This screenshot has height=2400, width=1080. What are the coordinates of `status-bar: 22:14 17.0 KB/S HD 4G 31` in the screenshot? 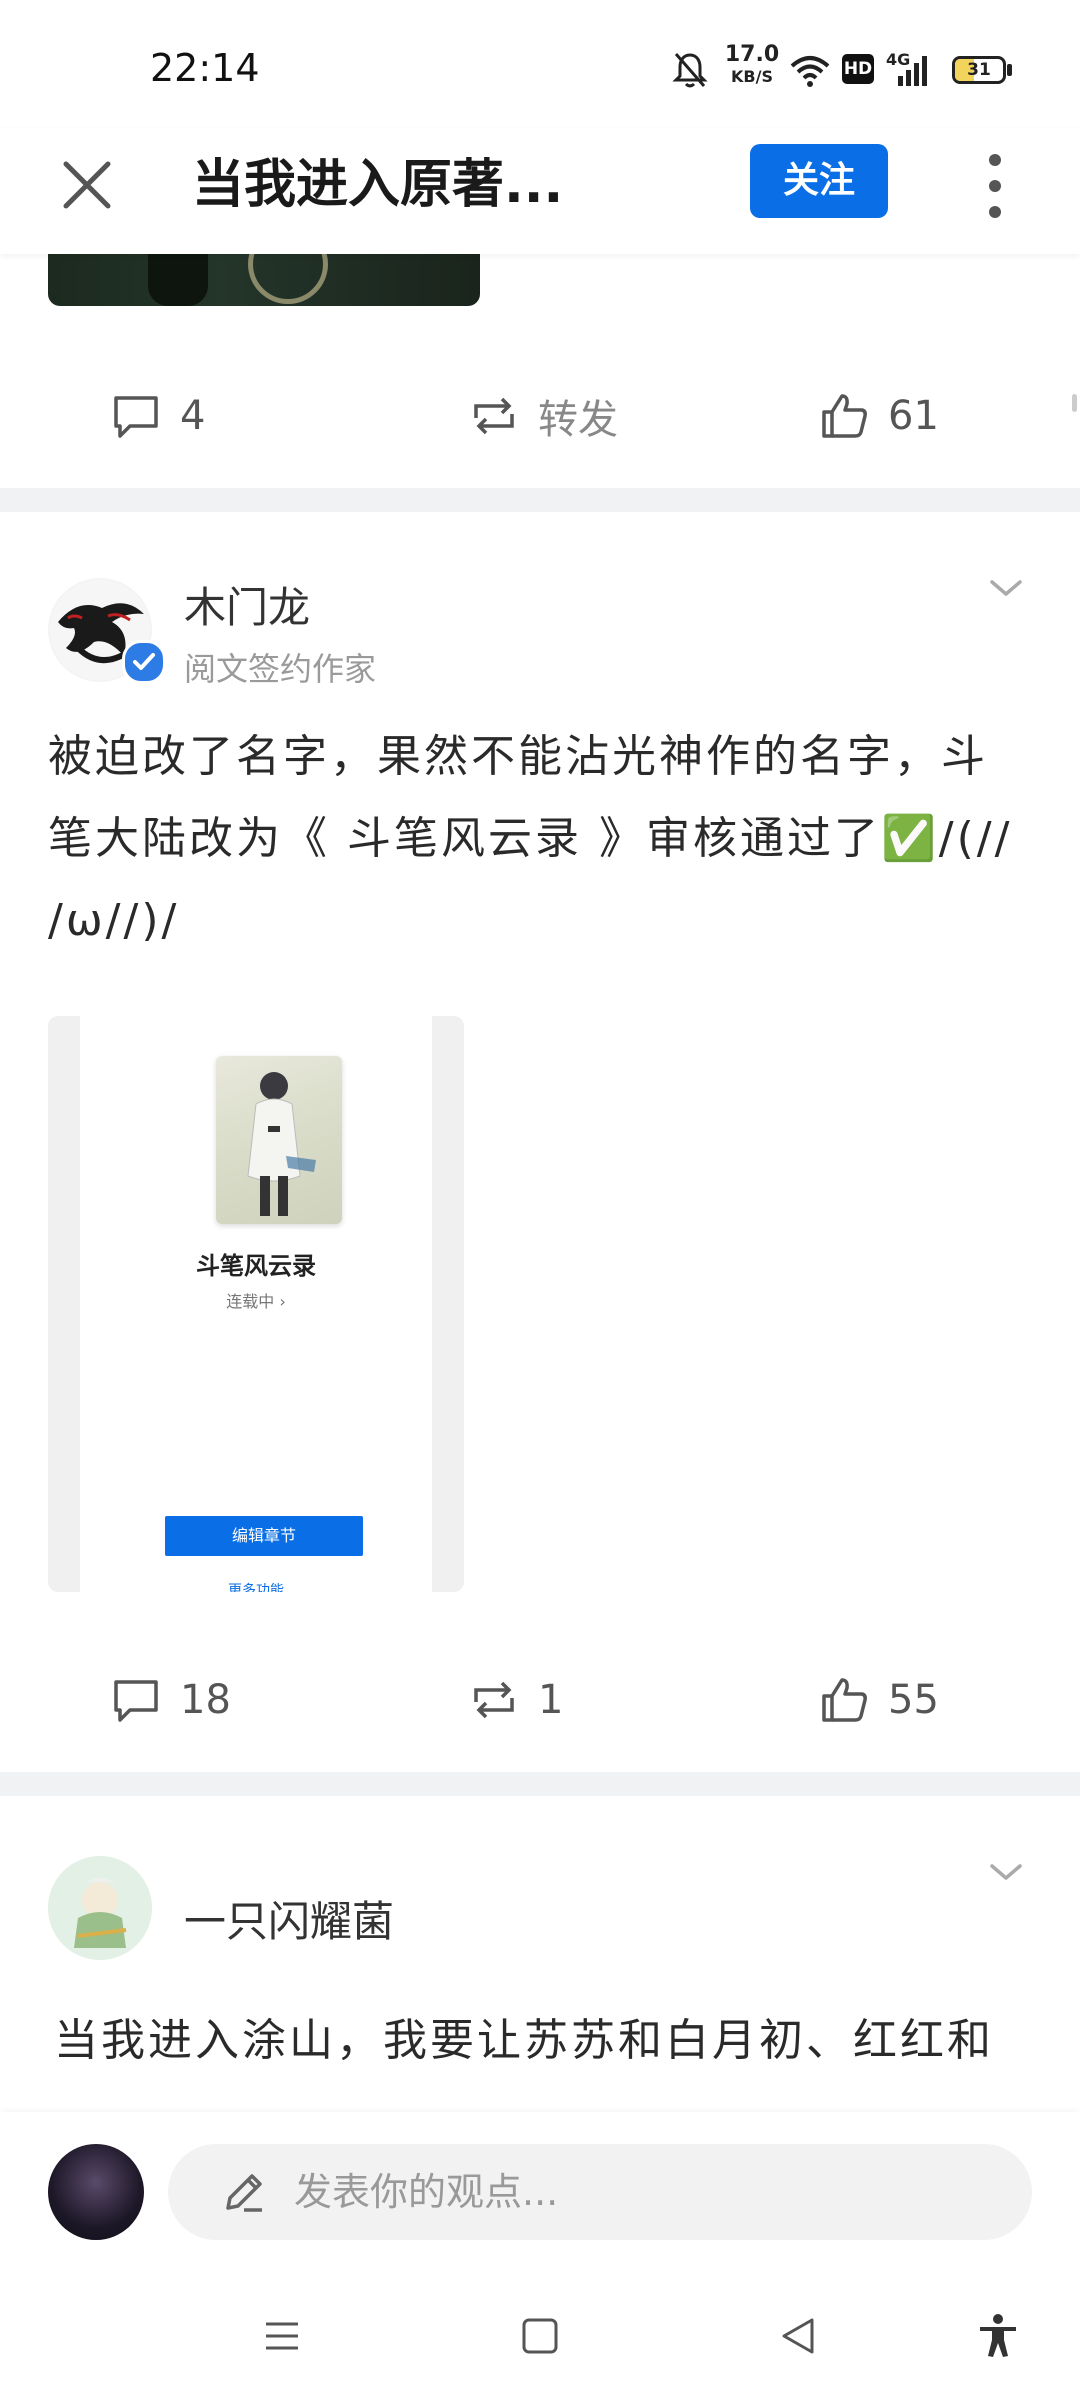 It's located at (540, 64).